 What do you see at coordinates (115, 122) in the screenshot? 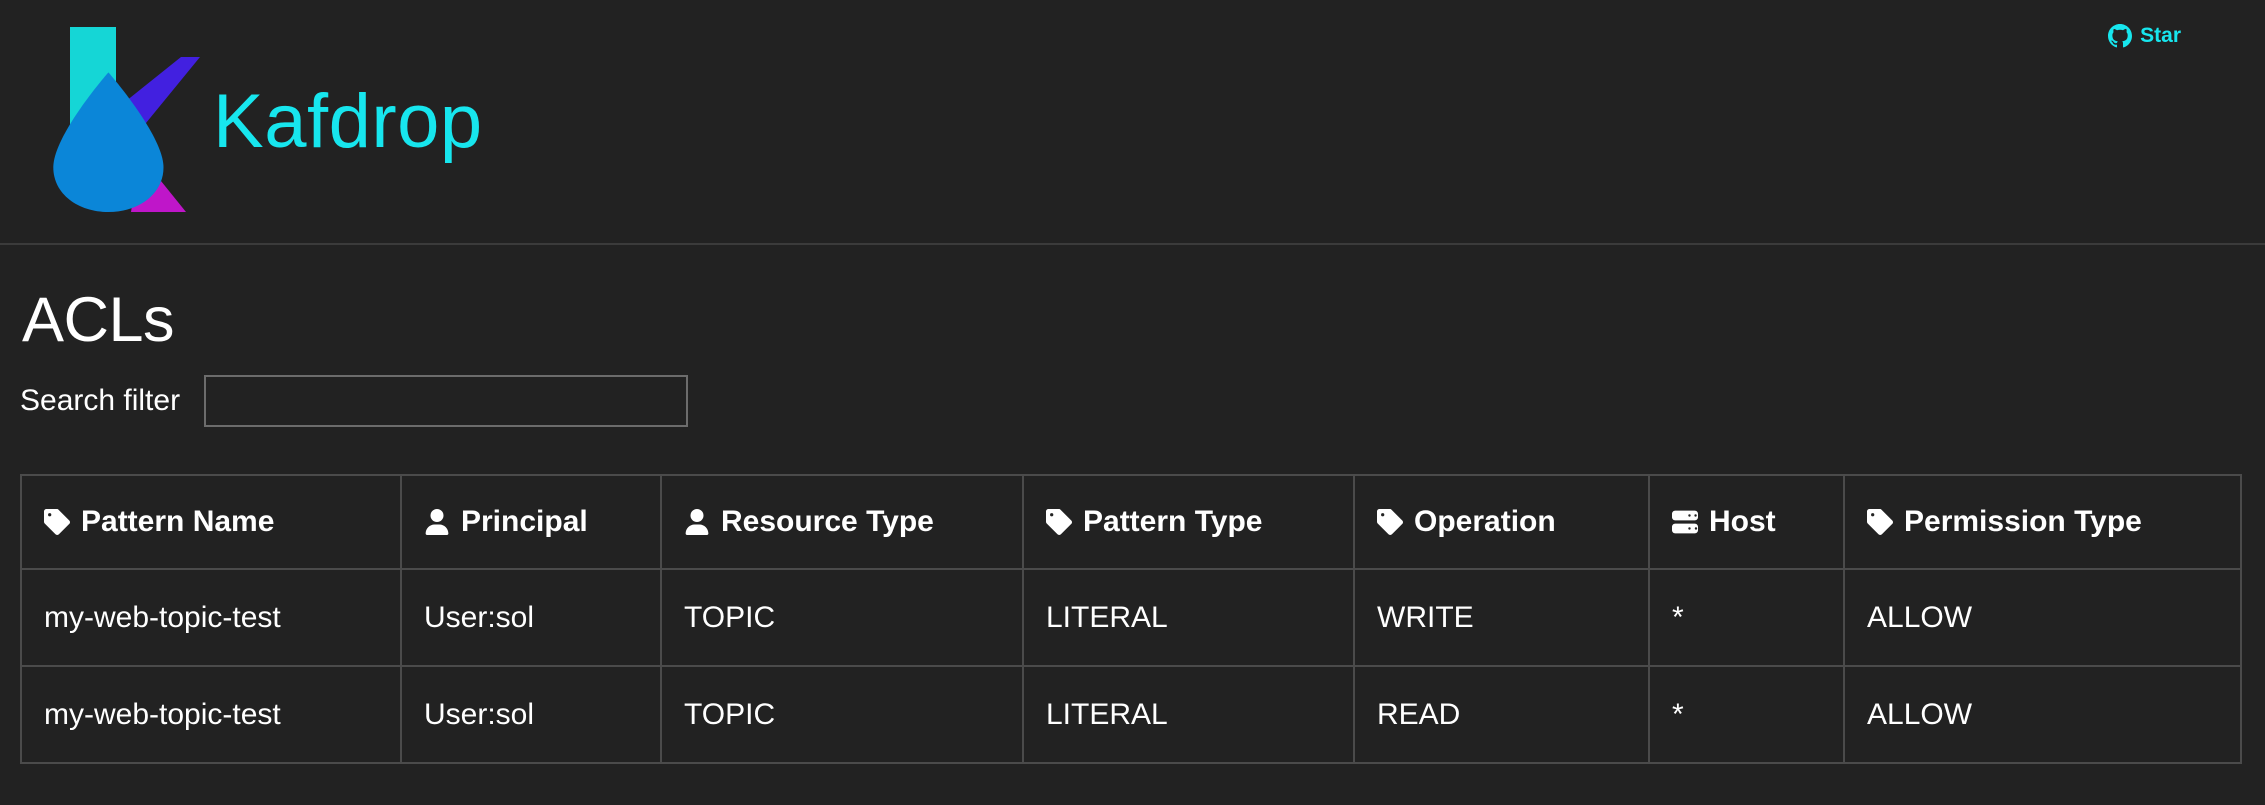
I see `kafdrop-droplet-k-logo-icon` at bounding box center [115, 122].